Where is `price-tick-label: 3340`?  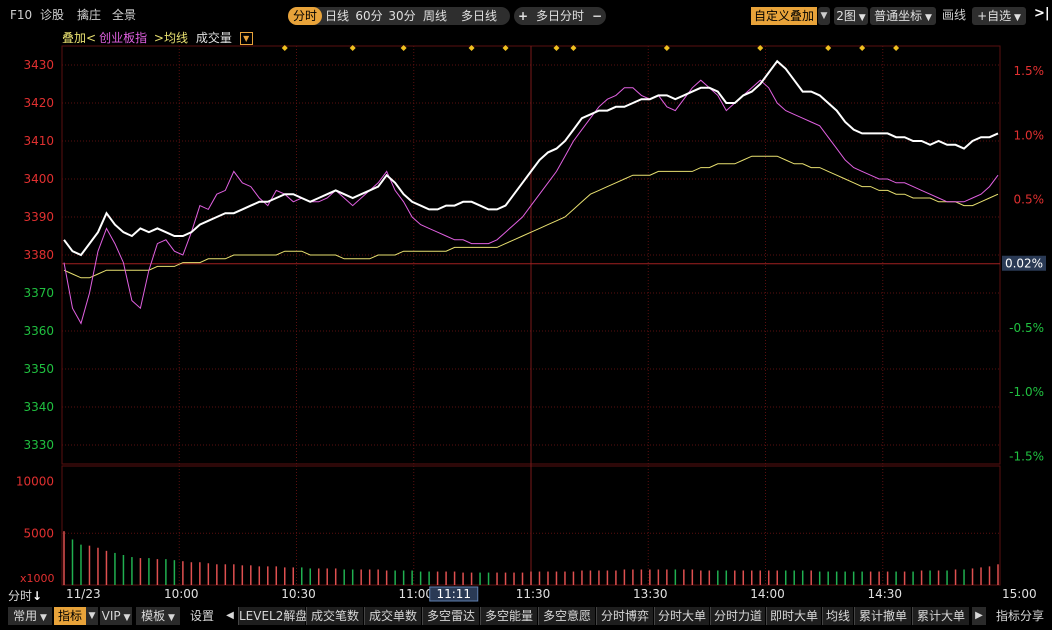 price-tick-label: 3340 is located at coordinates (38, 407).